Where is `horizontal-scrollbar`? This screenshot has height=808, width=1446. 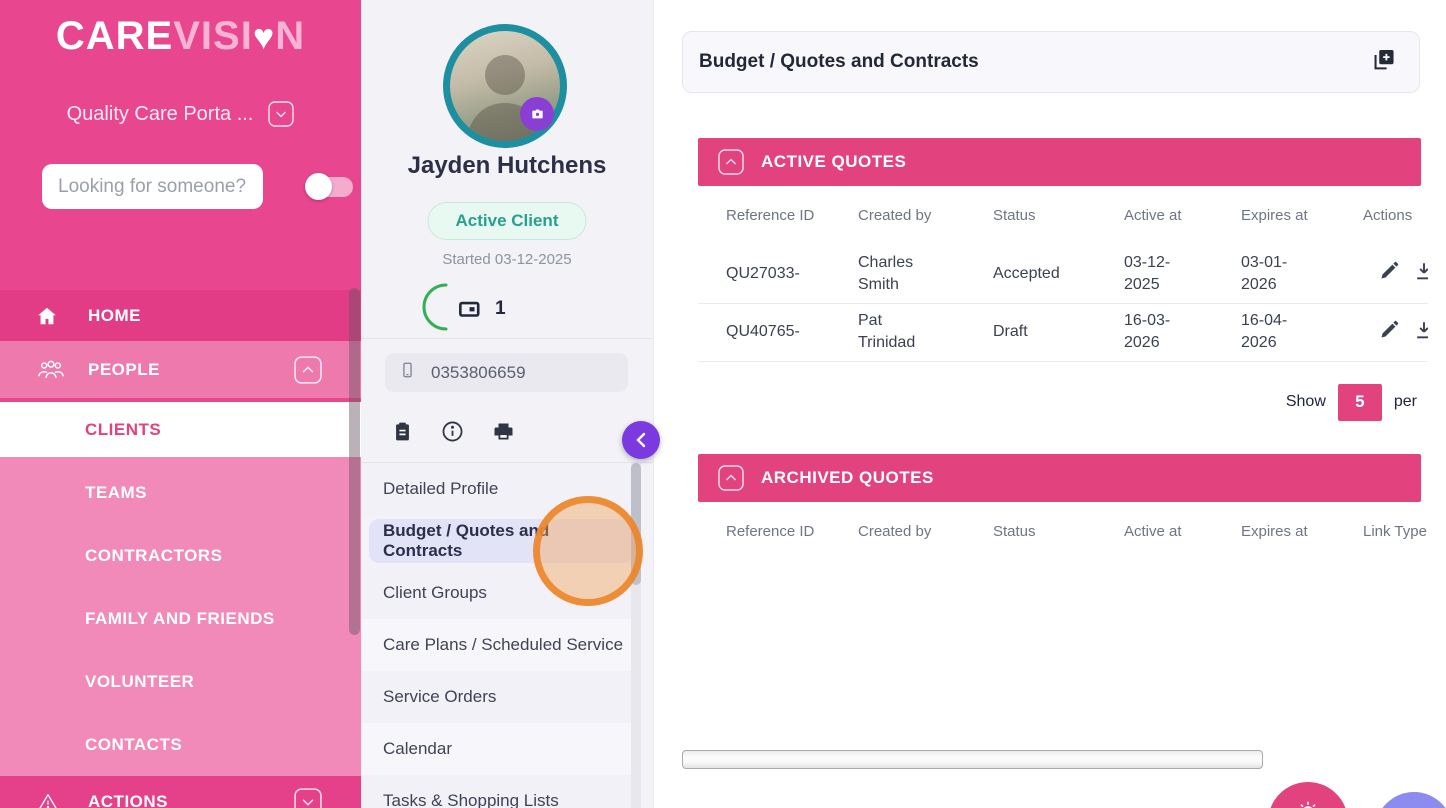 horizontal-scrollbar is located at coordinates (972, 759).